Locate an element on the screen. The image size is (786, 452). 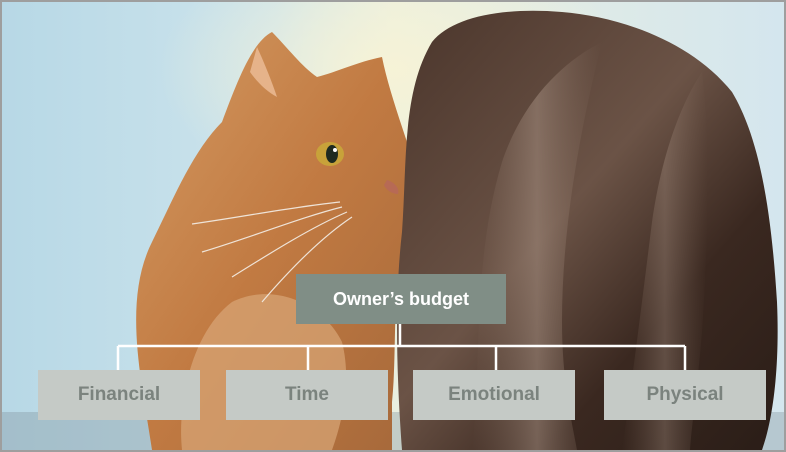
child-node-time: Time is located at coordinates (307, 395).